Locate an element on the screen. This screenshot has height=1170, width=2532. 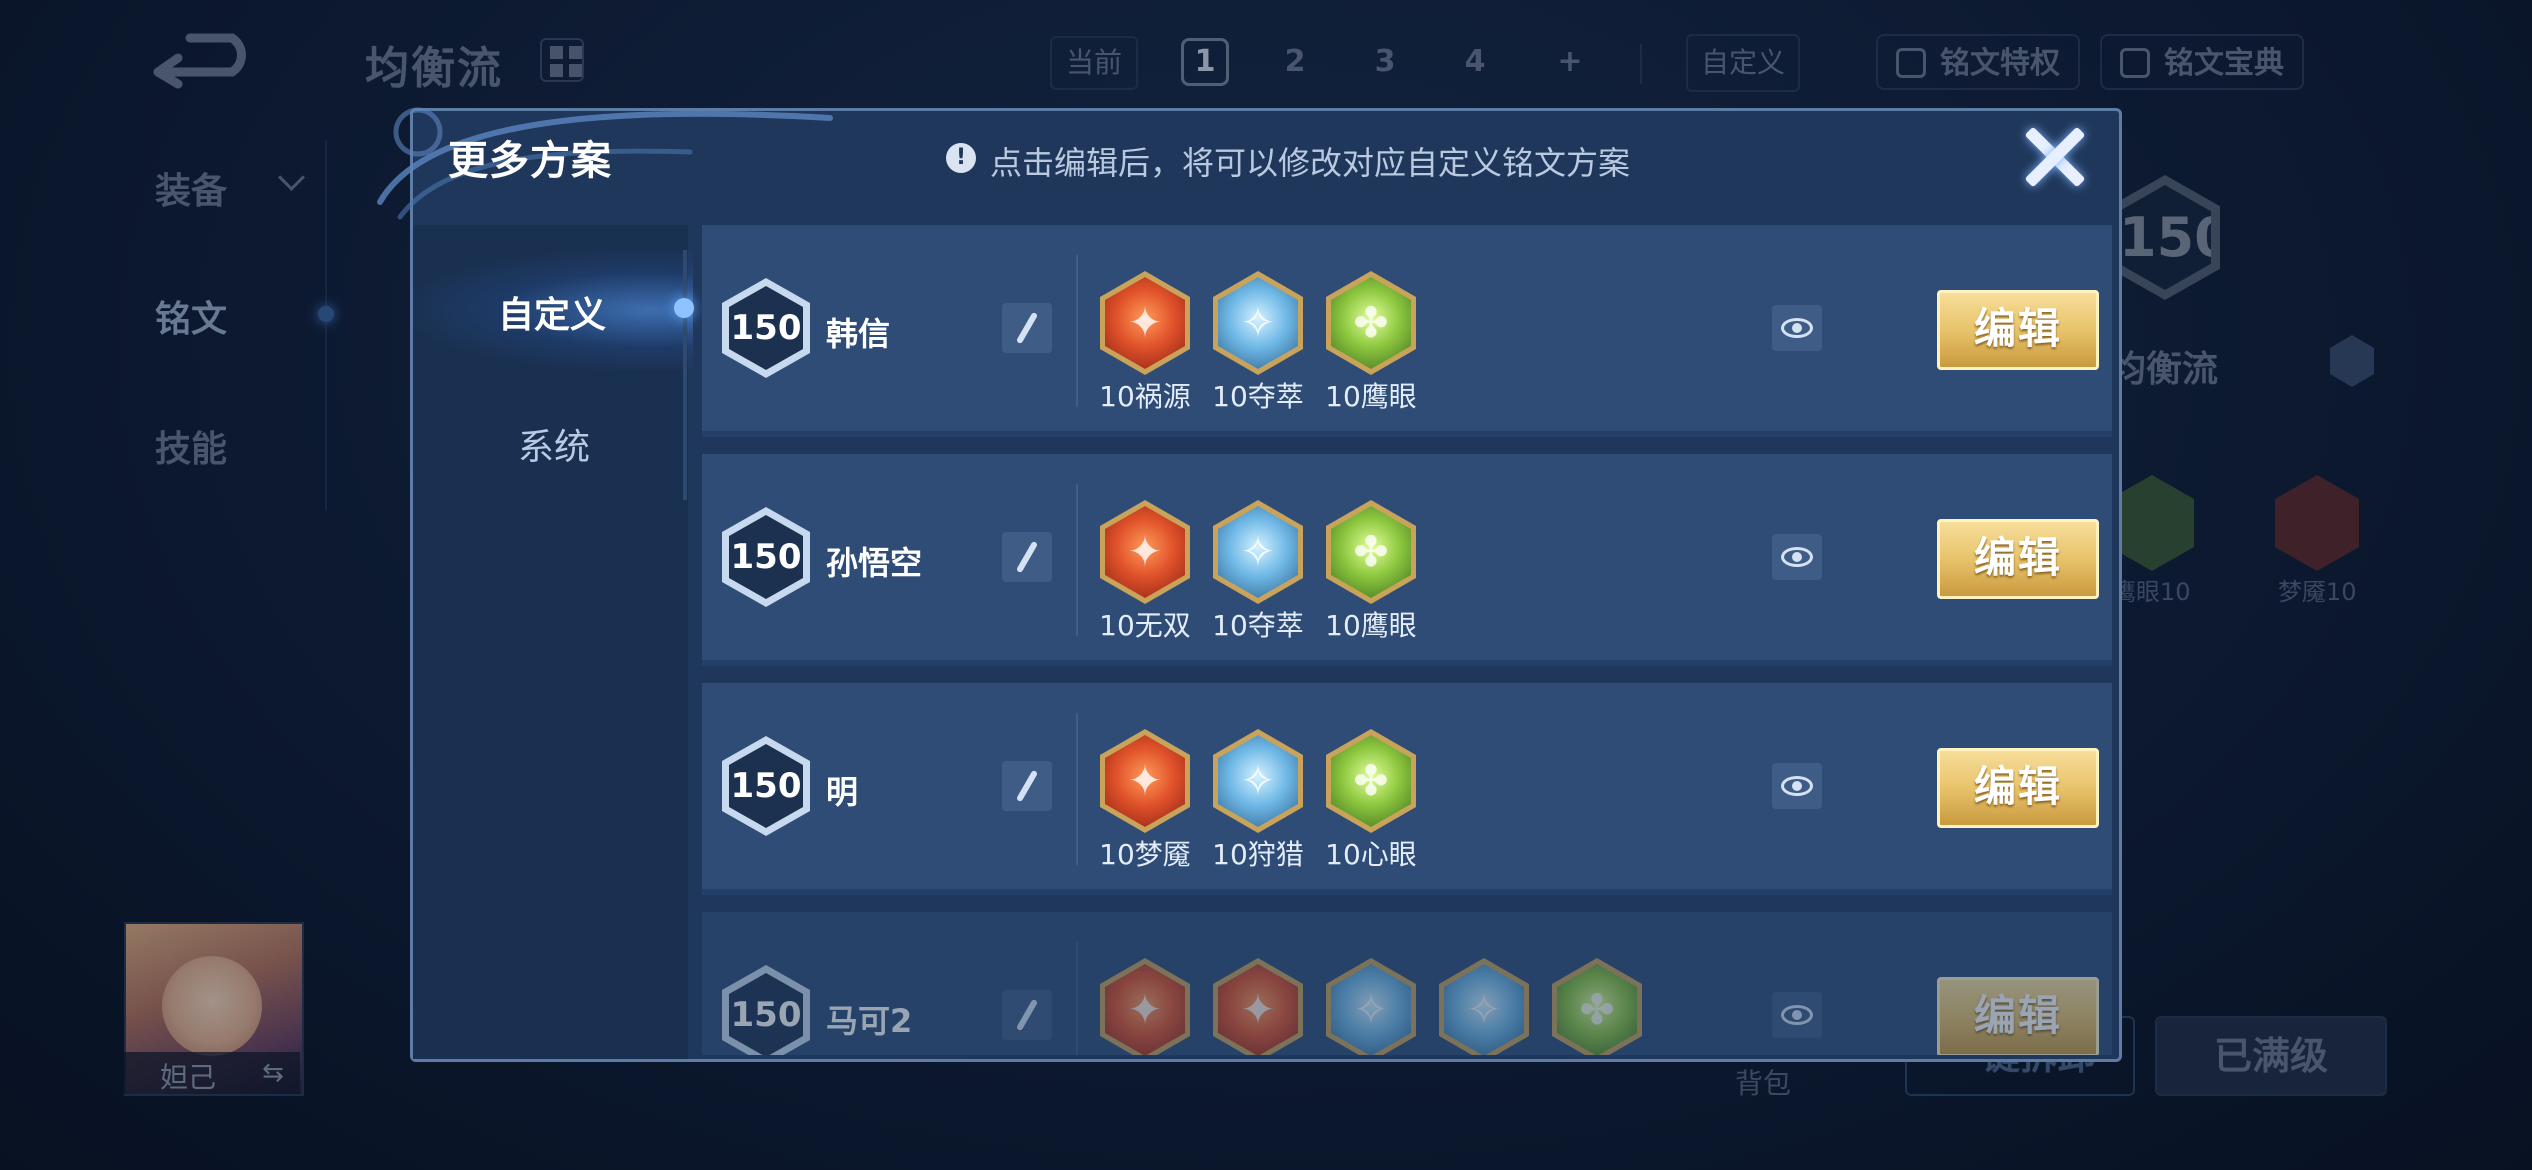
tab-system: 系统 is located at coordinates (554, 444).